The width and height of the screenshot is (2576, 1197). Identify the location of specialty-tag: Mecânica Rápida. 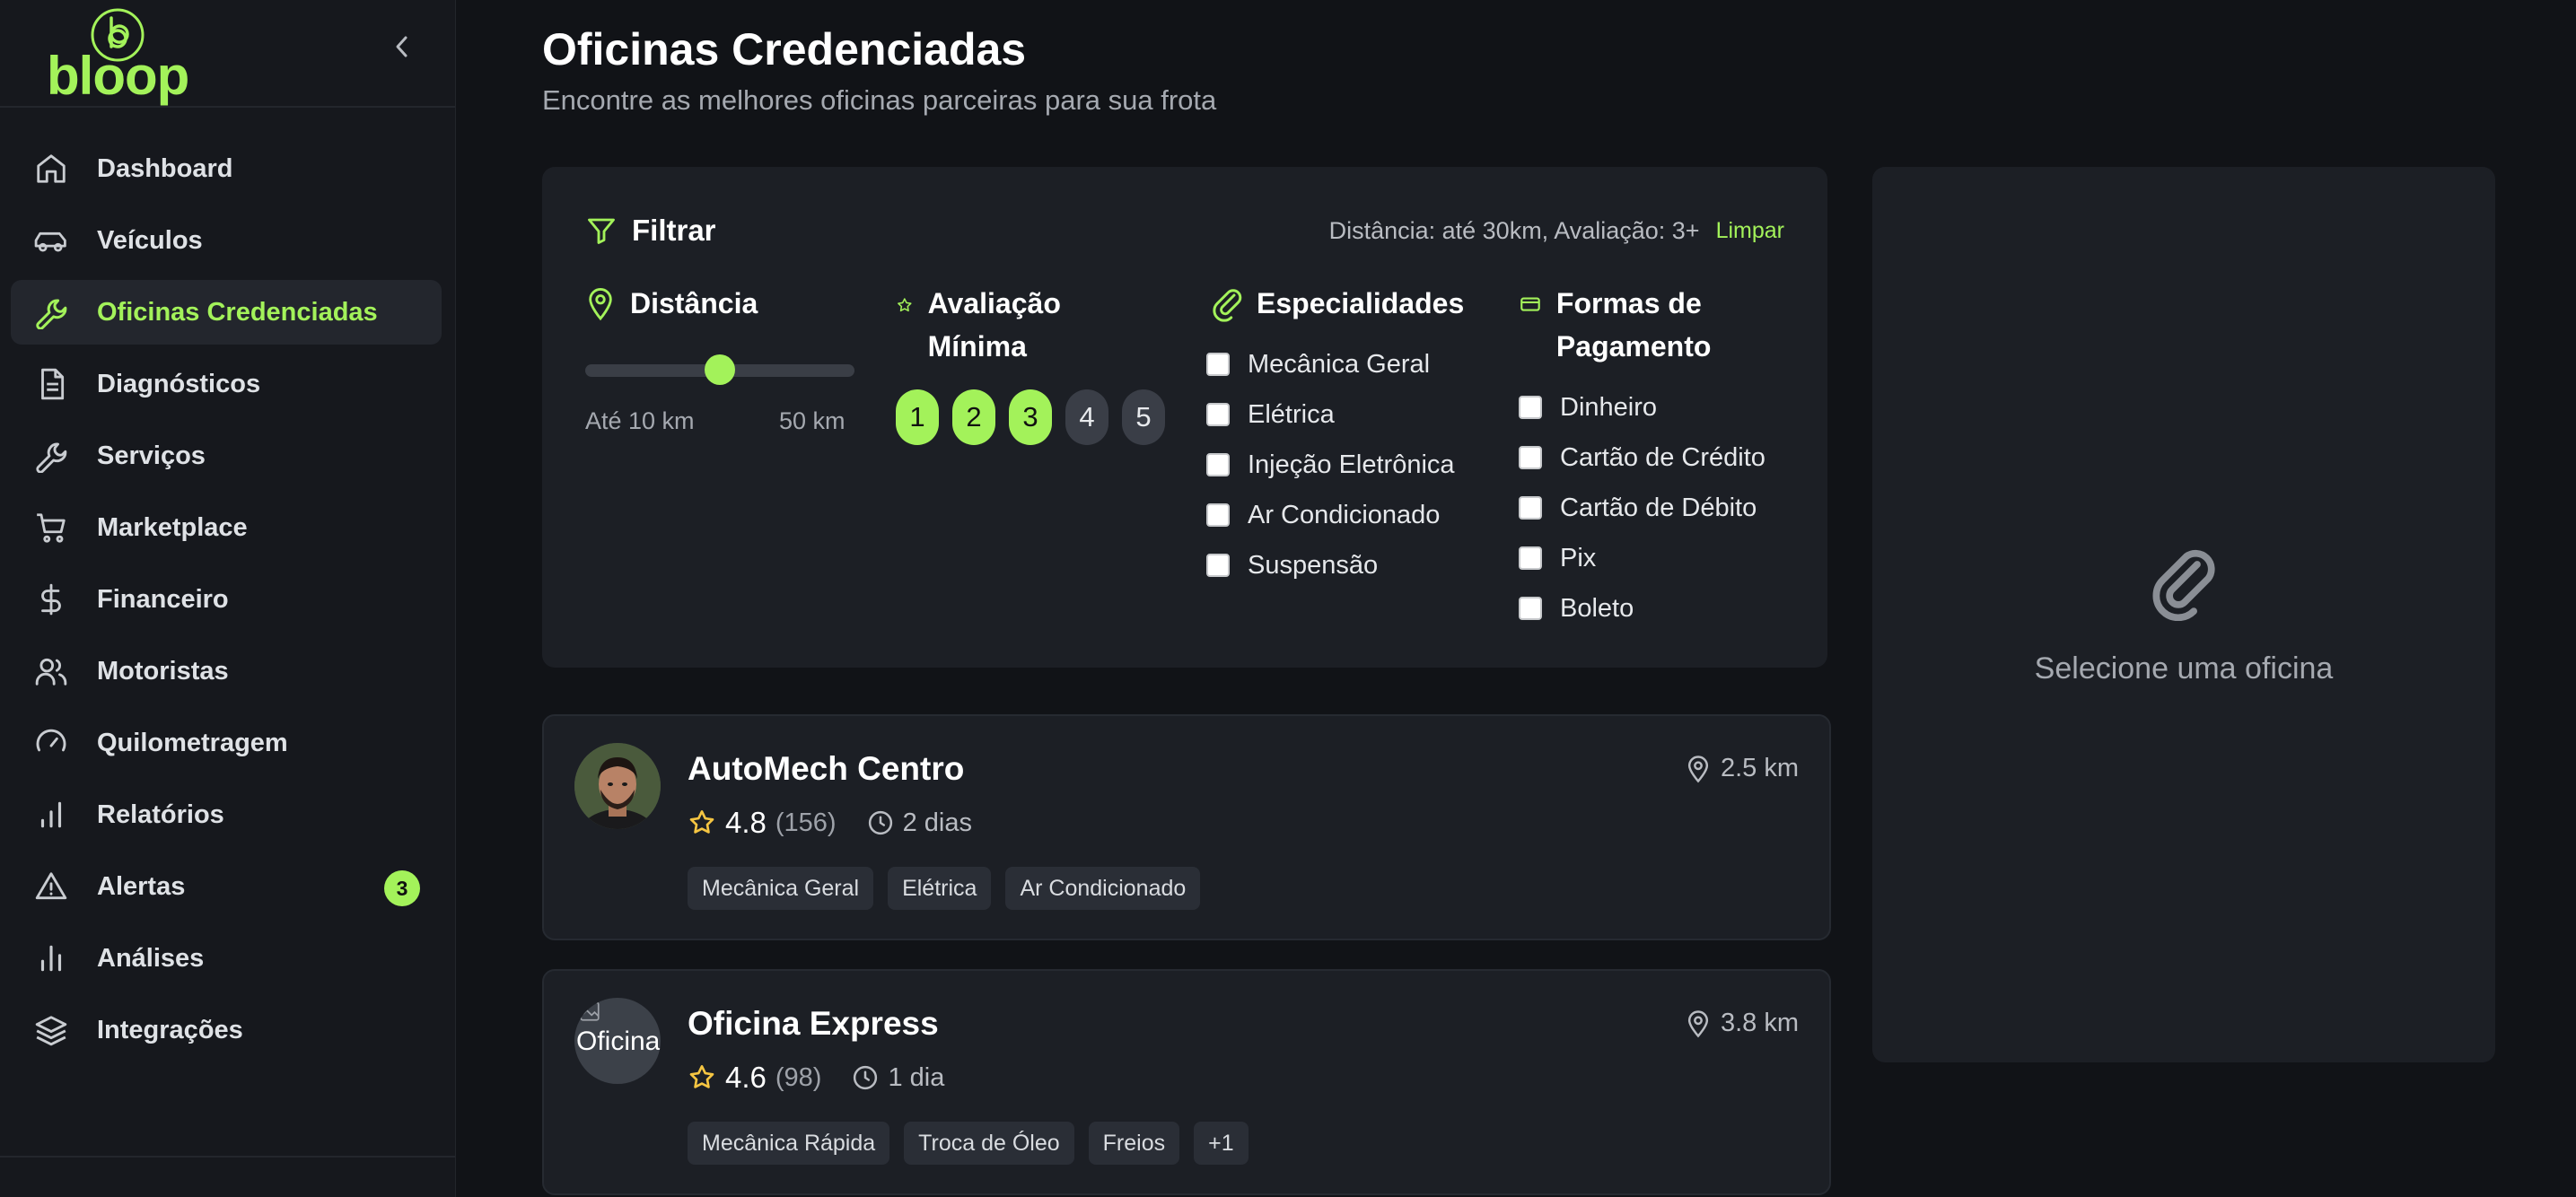
(789, 1143).